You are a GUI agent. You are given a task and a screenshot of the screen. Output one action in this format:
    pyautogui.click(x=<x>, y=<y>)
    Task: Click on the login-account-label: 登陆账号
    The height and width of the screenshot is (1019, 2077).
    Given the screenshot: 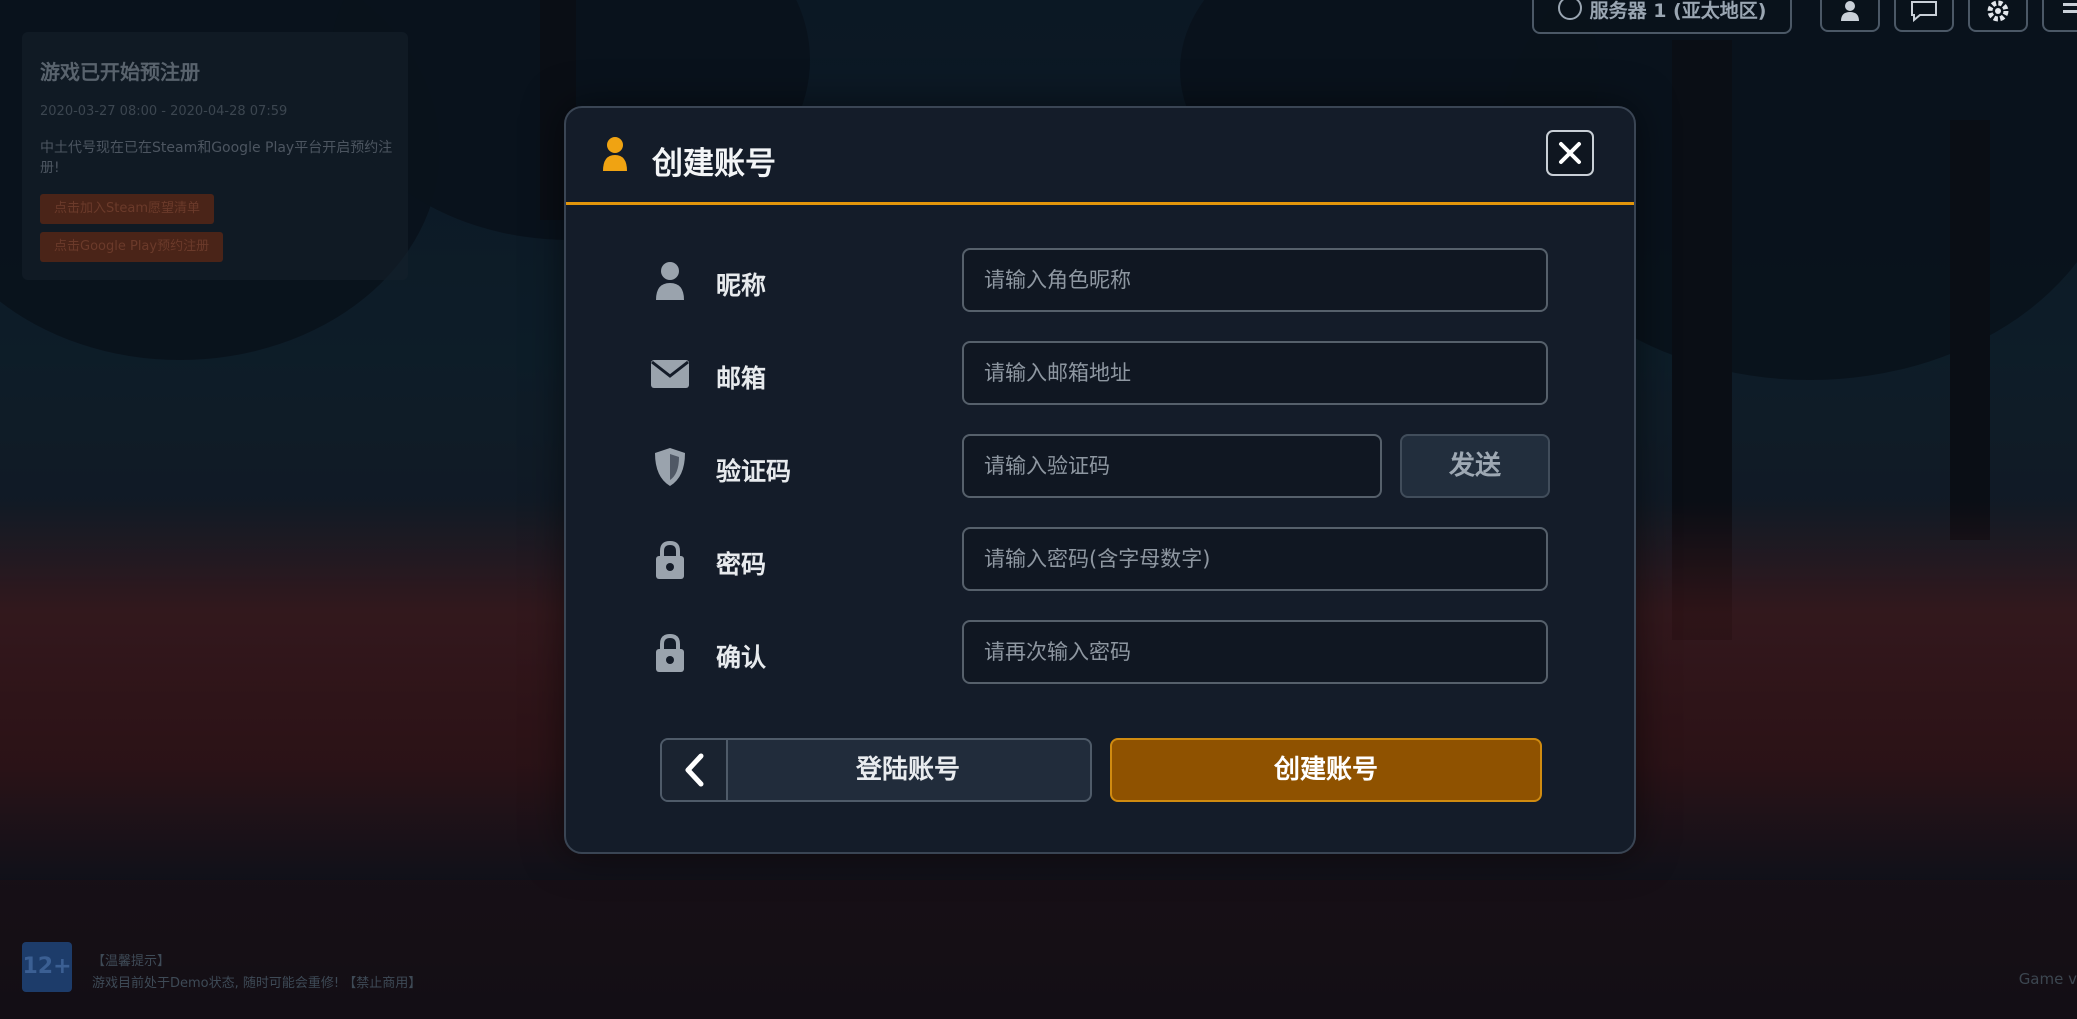 What is the action you would take?
    pyautogui.click(x=907, y=770)
    